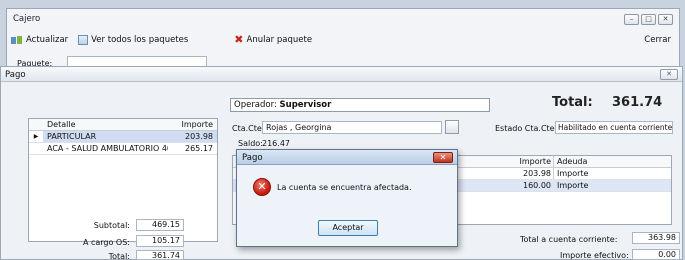  Describe the element at coordinates (248, 128) in the screenshot. I see `cta-label: Cta.Cte.` at that location.